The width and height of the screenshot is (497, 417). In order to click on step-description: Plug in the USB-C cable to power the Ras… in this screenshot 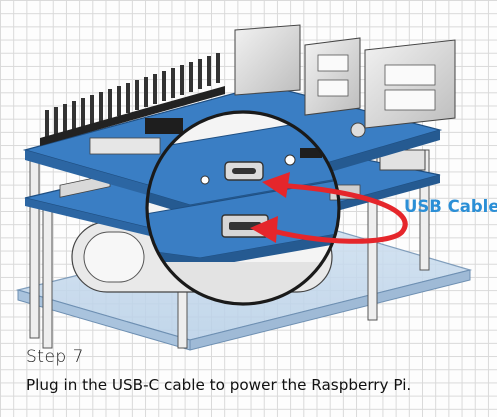, I will do `click(219, 385)`.